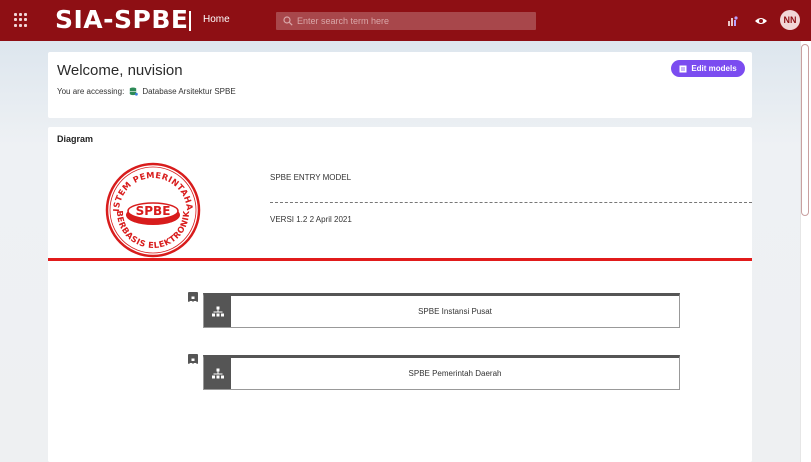 Image resolution: width=811 pixels, height=462 pixels. Describe the element at coordinates (216, 19) in the screenshot. I see `home-link: Home` at that location.